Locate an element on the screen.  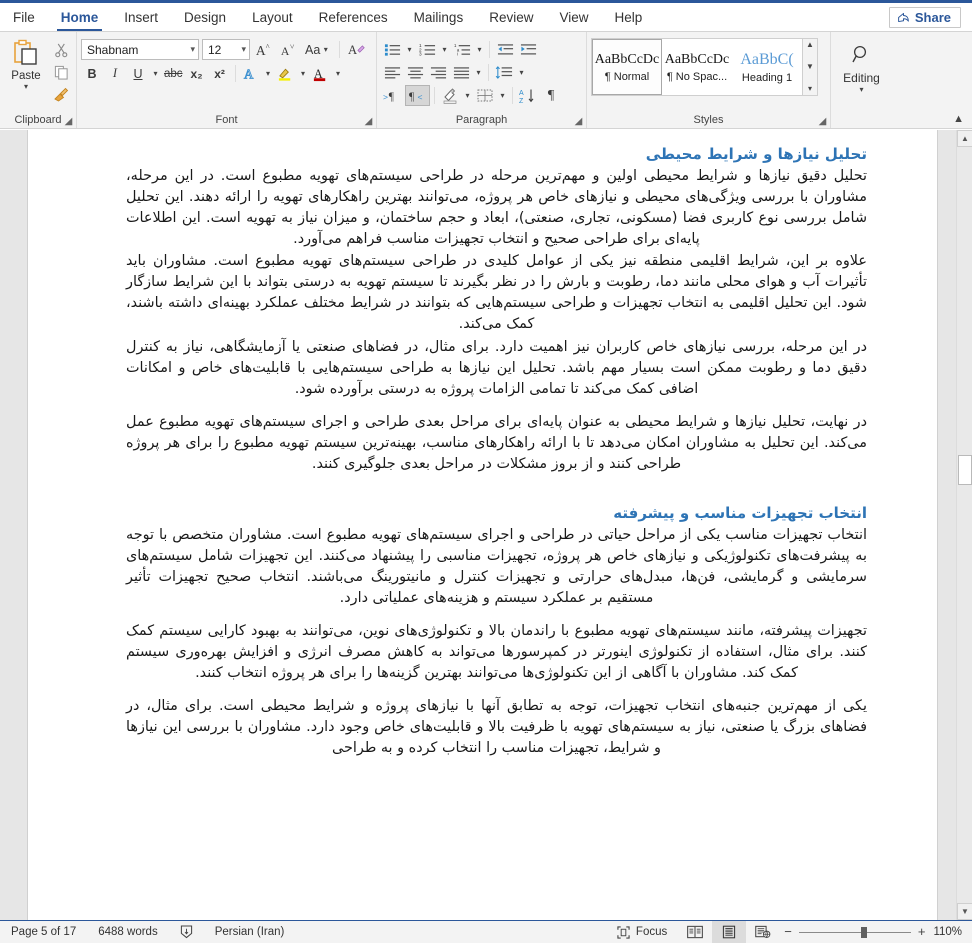
sort-button: A Z is located at coordinates (528, 95).